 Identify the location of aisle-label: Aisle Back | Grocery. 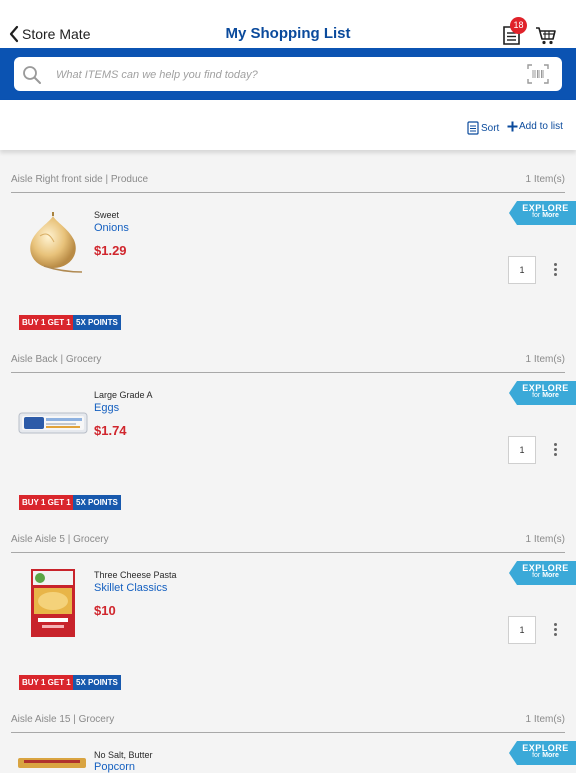
(56, 359).